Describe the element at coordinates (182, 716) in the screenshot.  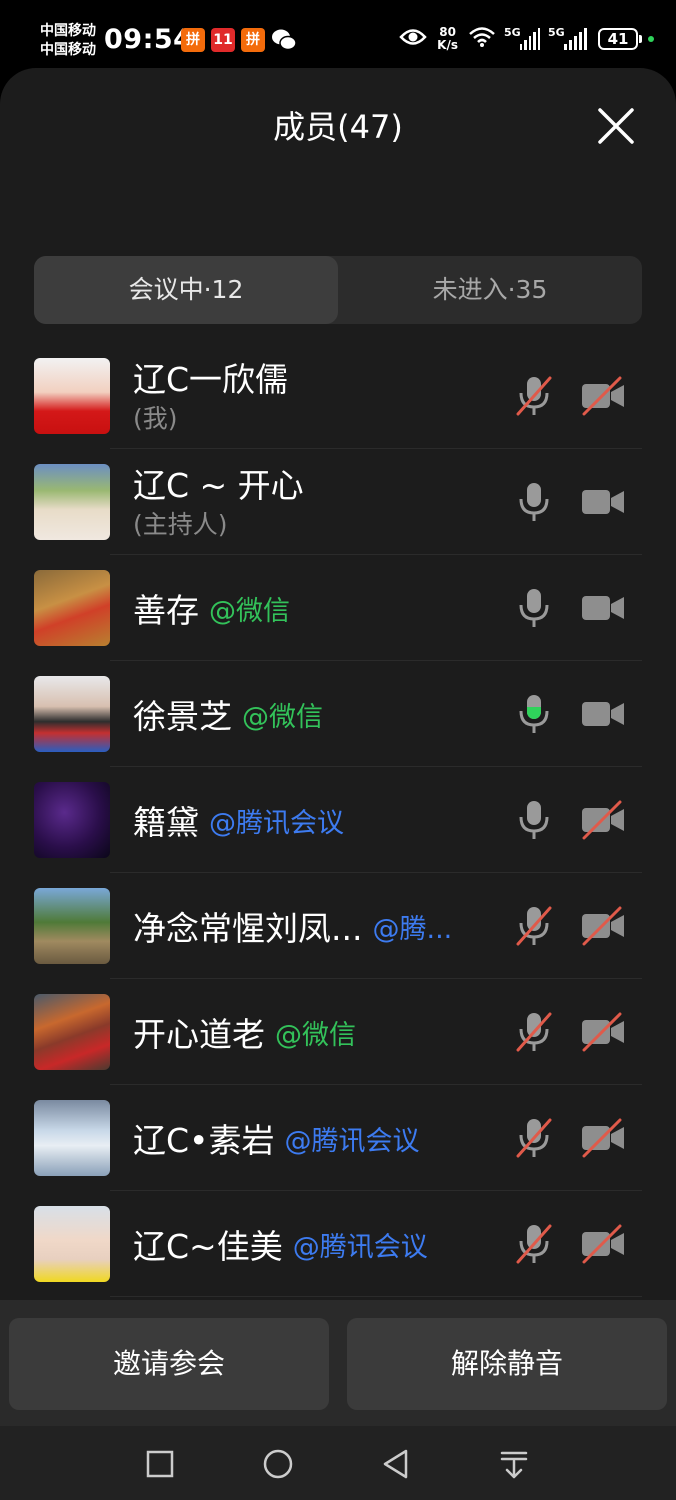
I see `member-name: 徐景芝` at that location.